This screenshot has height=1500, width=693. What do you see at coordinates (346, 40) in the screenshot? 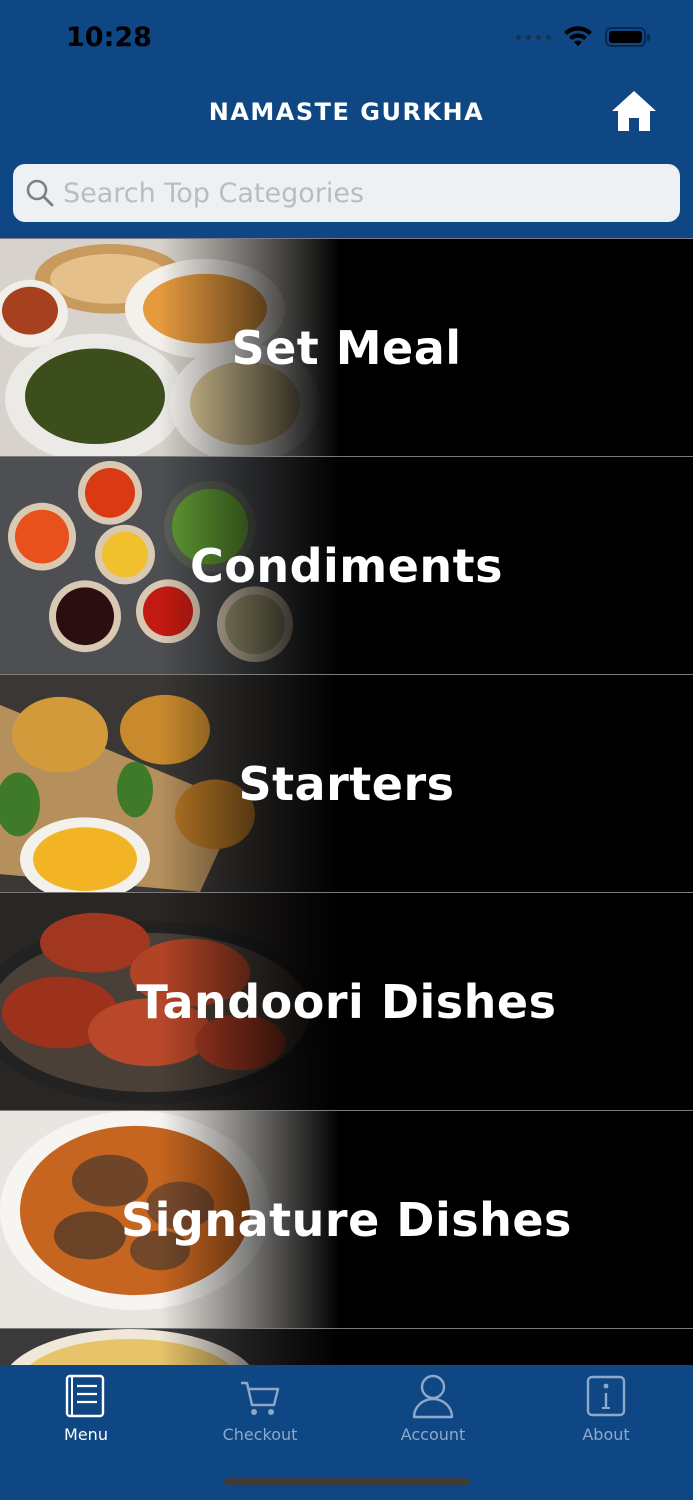
I see `status-bar: 10:28` at bounding box center [346, 40].